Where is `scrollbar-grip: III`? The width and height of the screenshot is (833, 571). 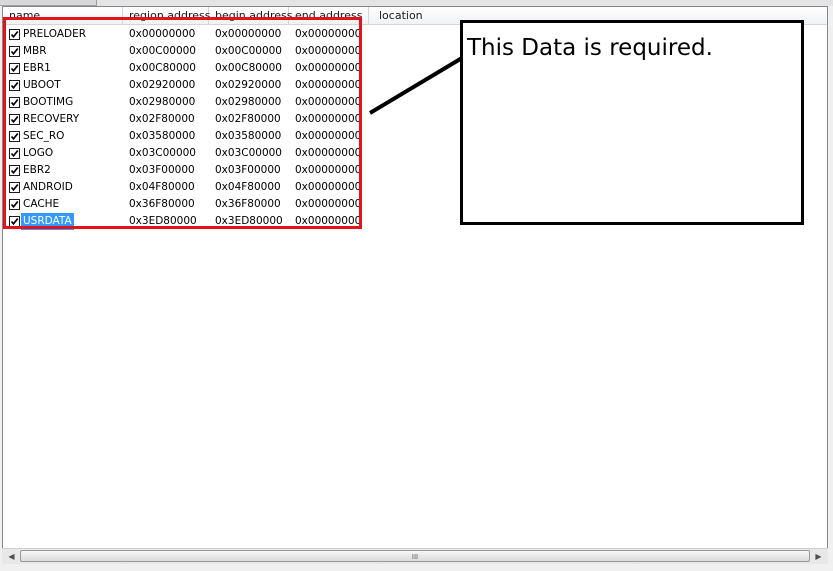
scrollbar-grip: III is located at coordinates (415, 557).